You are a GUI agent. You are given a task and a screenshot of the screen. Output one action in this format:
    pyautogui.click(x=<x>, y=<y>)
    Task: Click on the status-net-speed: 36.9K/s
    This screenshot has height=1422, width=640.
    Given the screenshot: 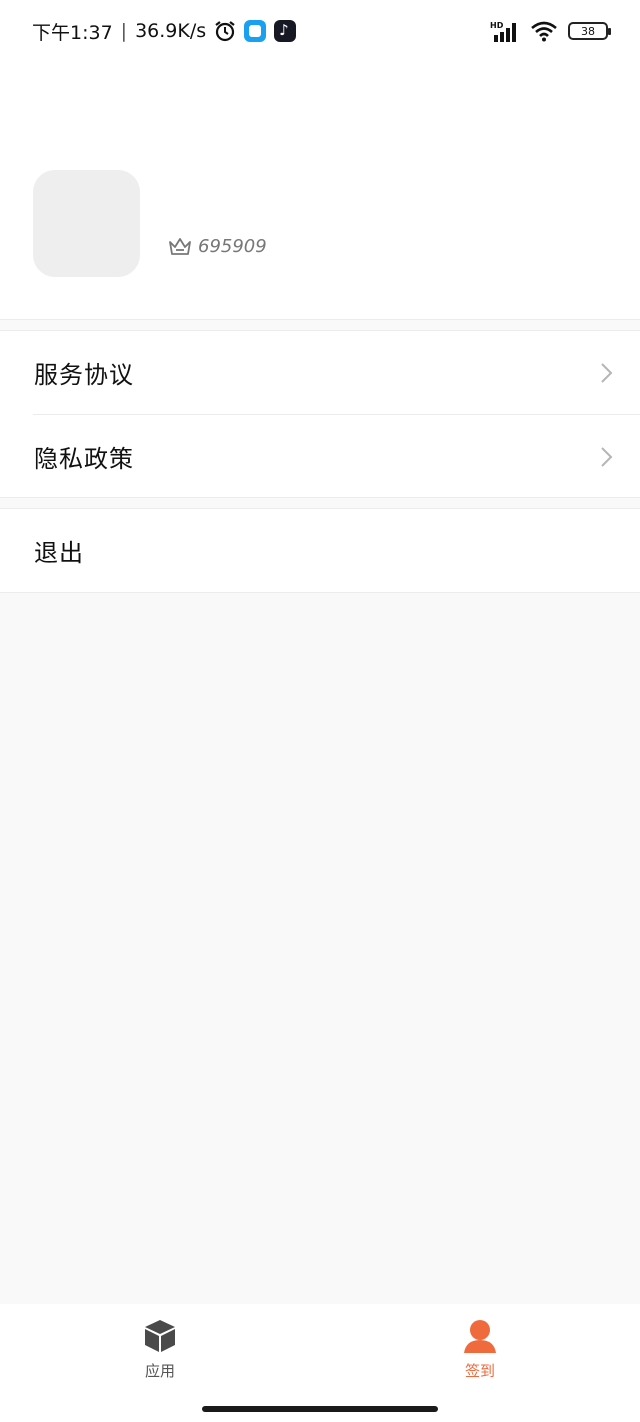 What is the action you would take?
    pyautogui.click(x=171, y=31)
    